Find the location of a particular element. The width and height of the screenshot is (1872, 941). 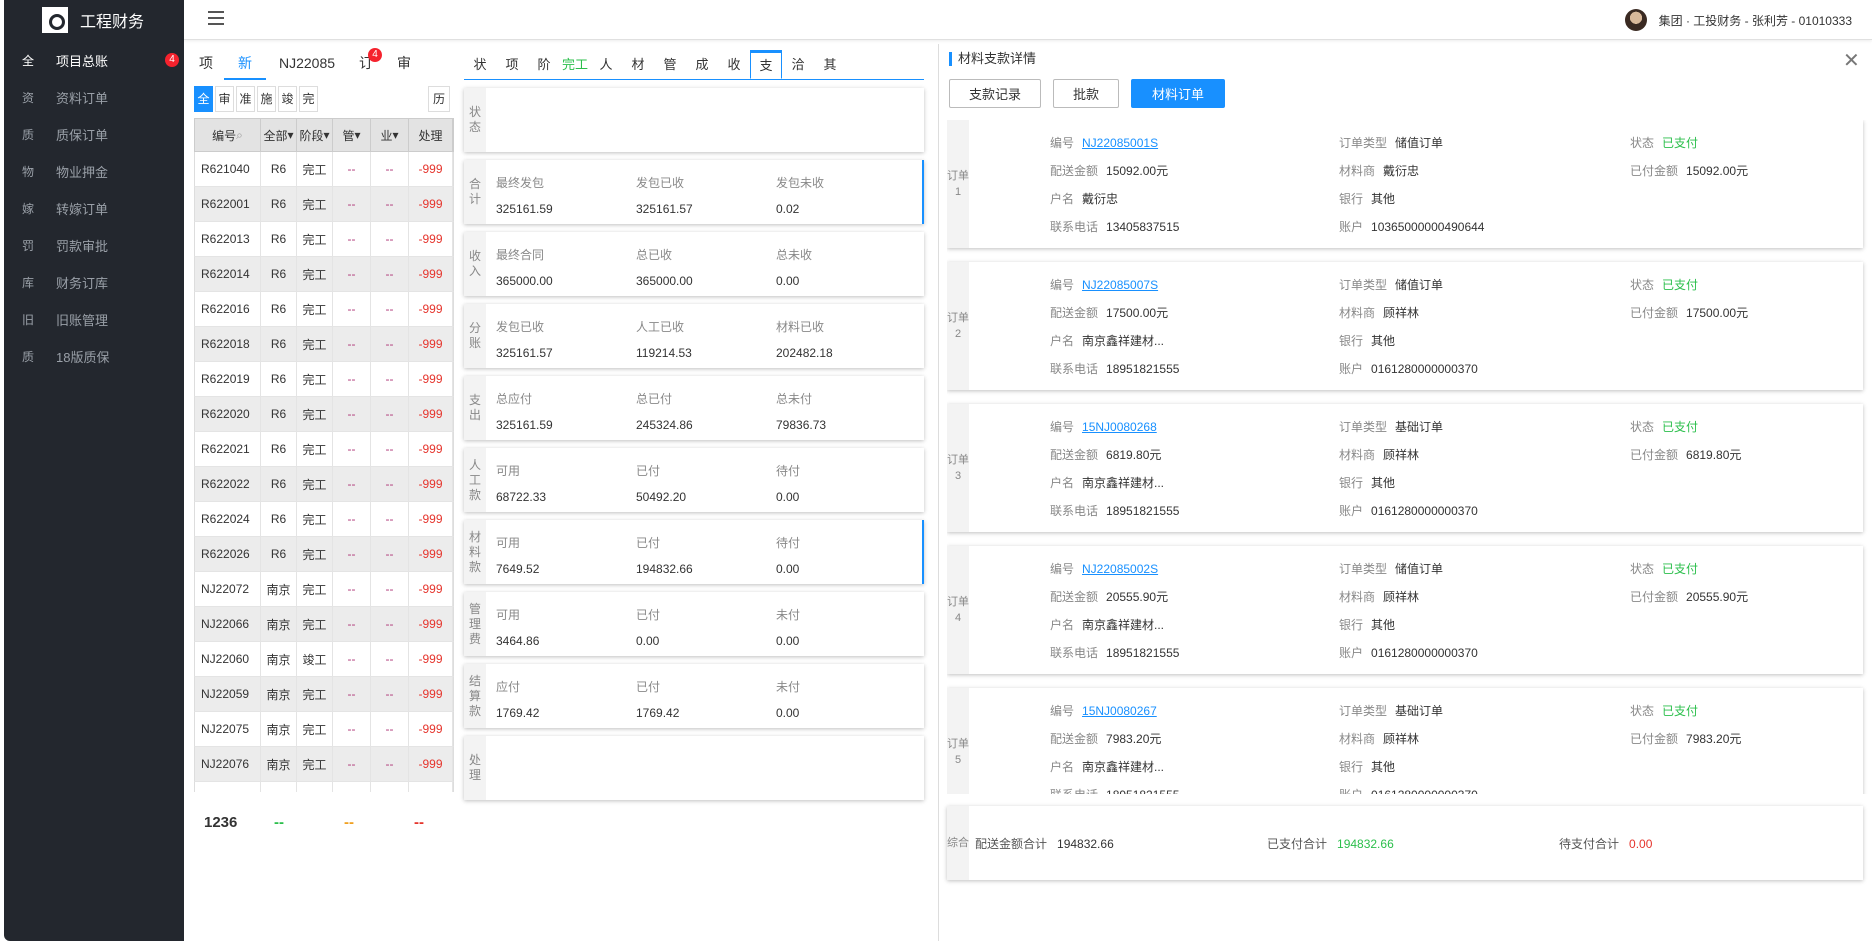

search-icon: ⌕ is located at coordinates (239, 135).